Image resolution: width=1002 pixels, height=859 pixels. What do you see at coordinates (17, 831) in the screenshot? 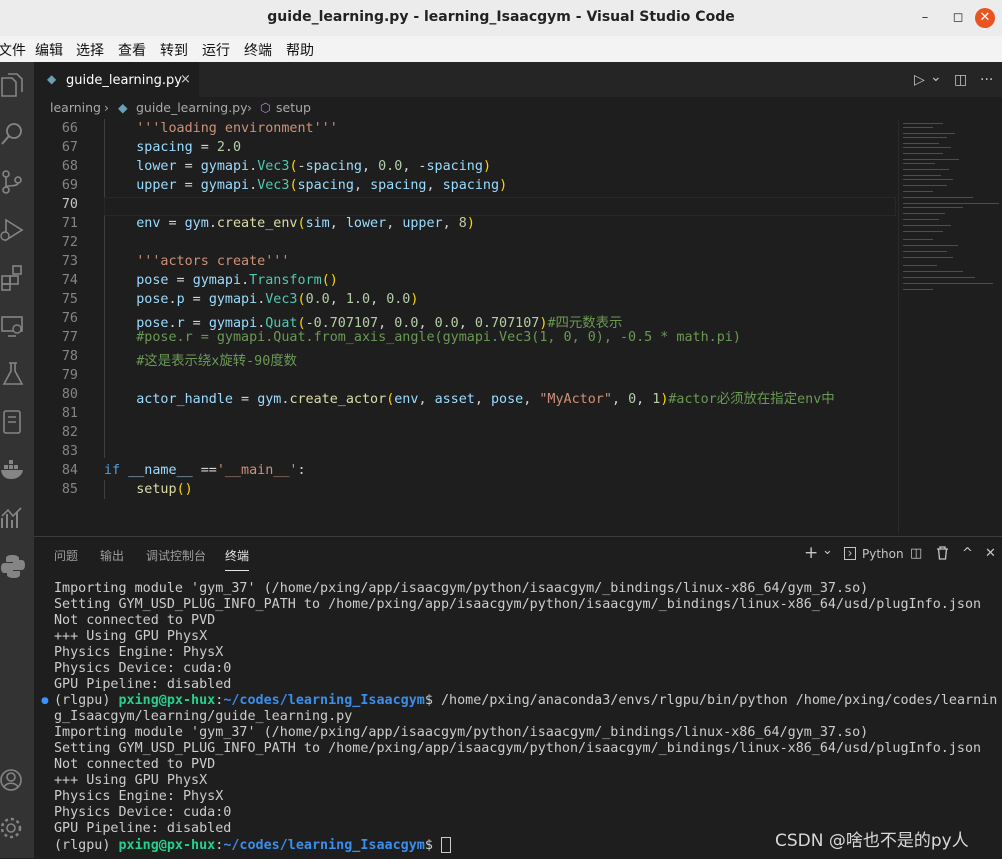
I see `manage-icon` at bounding box center [17, 831].